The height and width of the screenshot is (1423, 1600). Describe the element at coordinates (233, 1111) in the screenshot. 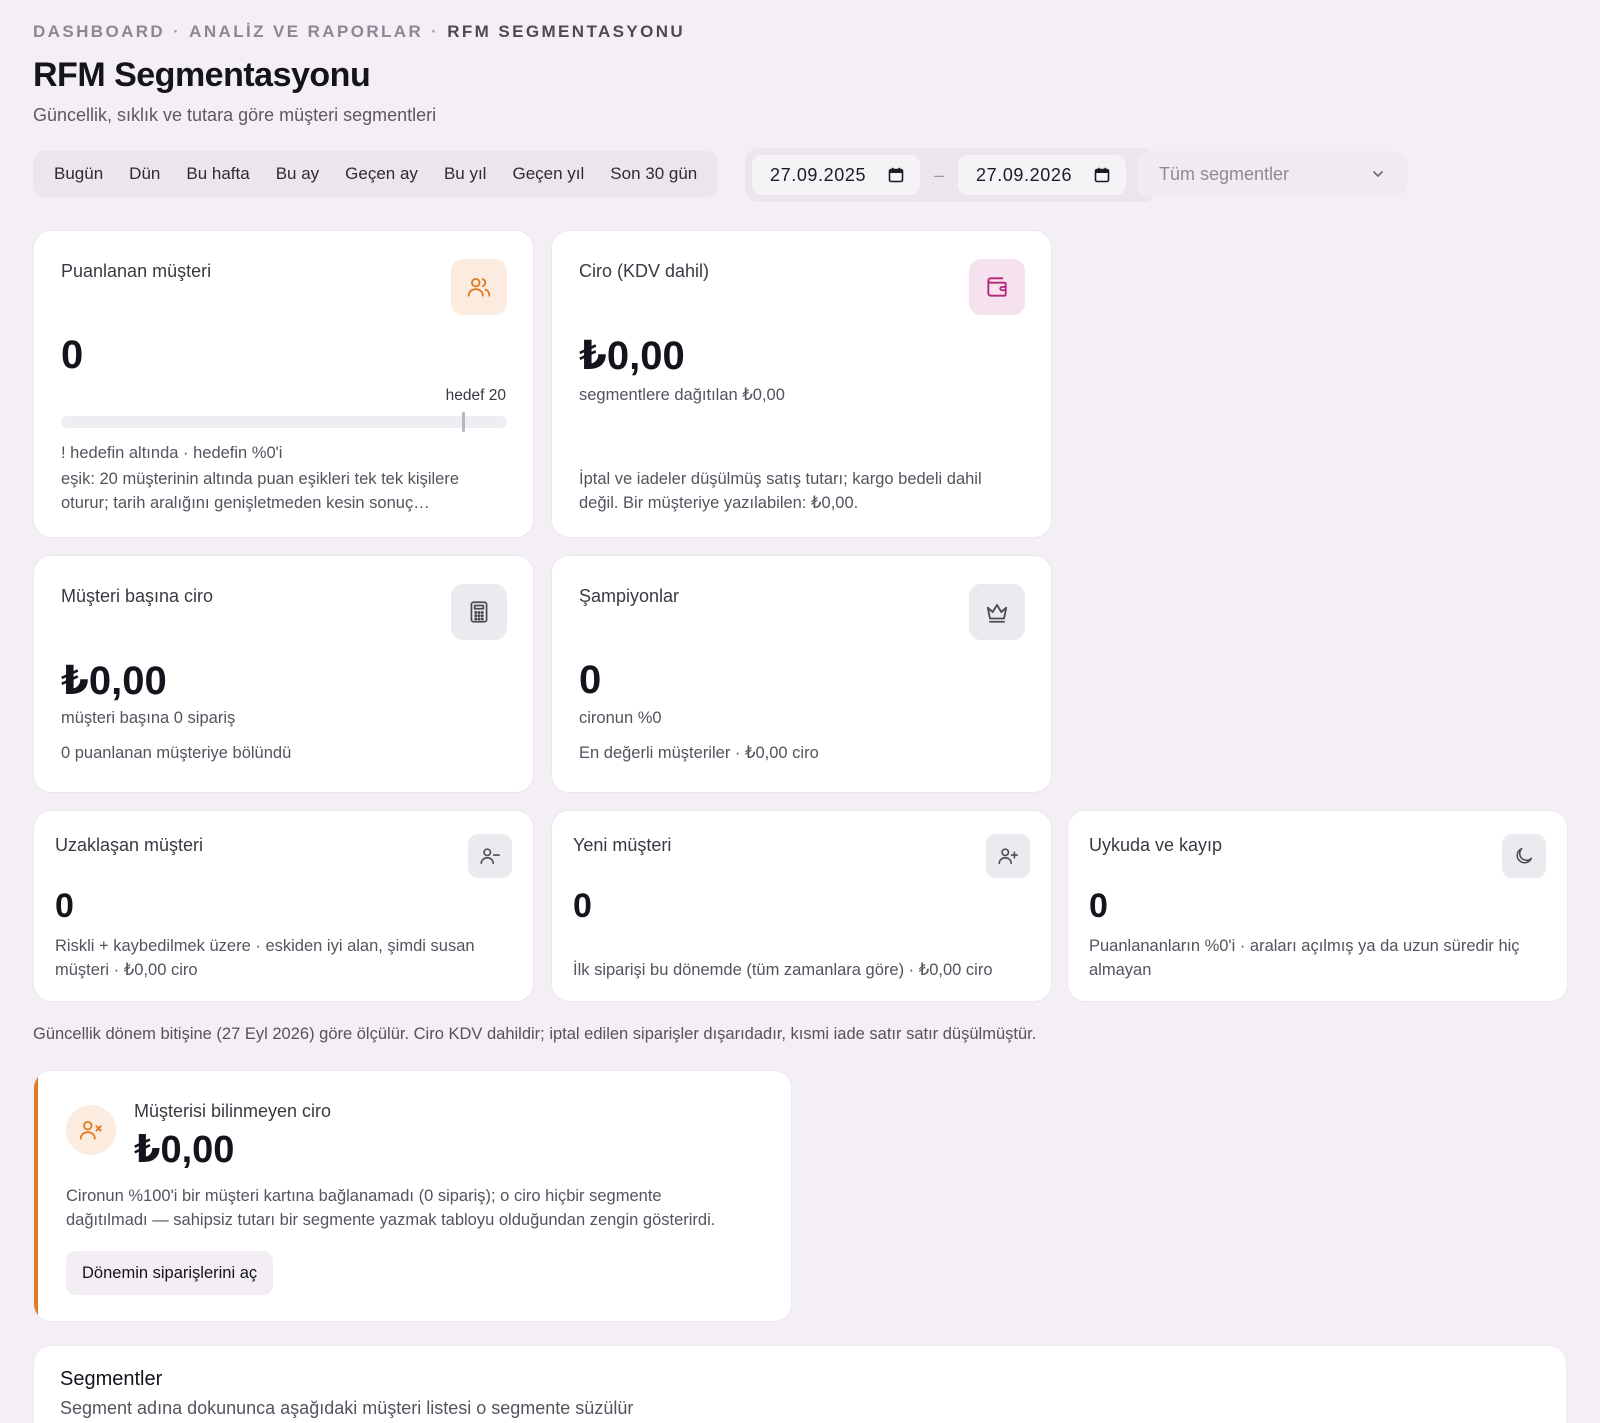

I see `unknown-revenue-label: Müşterisi bilinmeyen ciro` at that location.